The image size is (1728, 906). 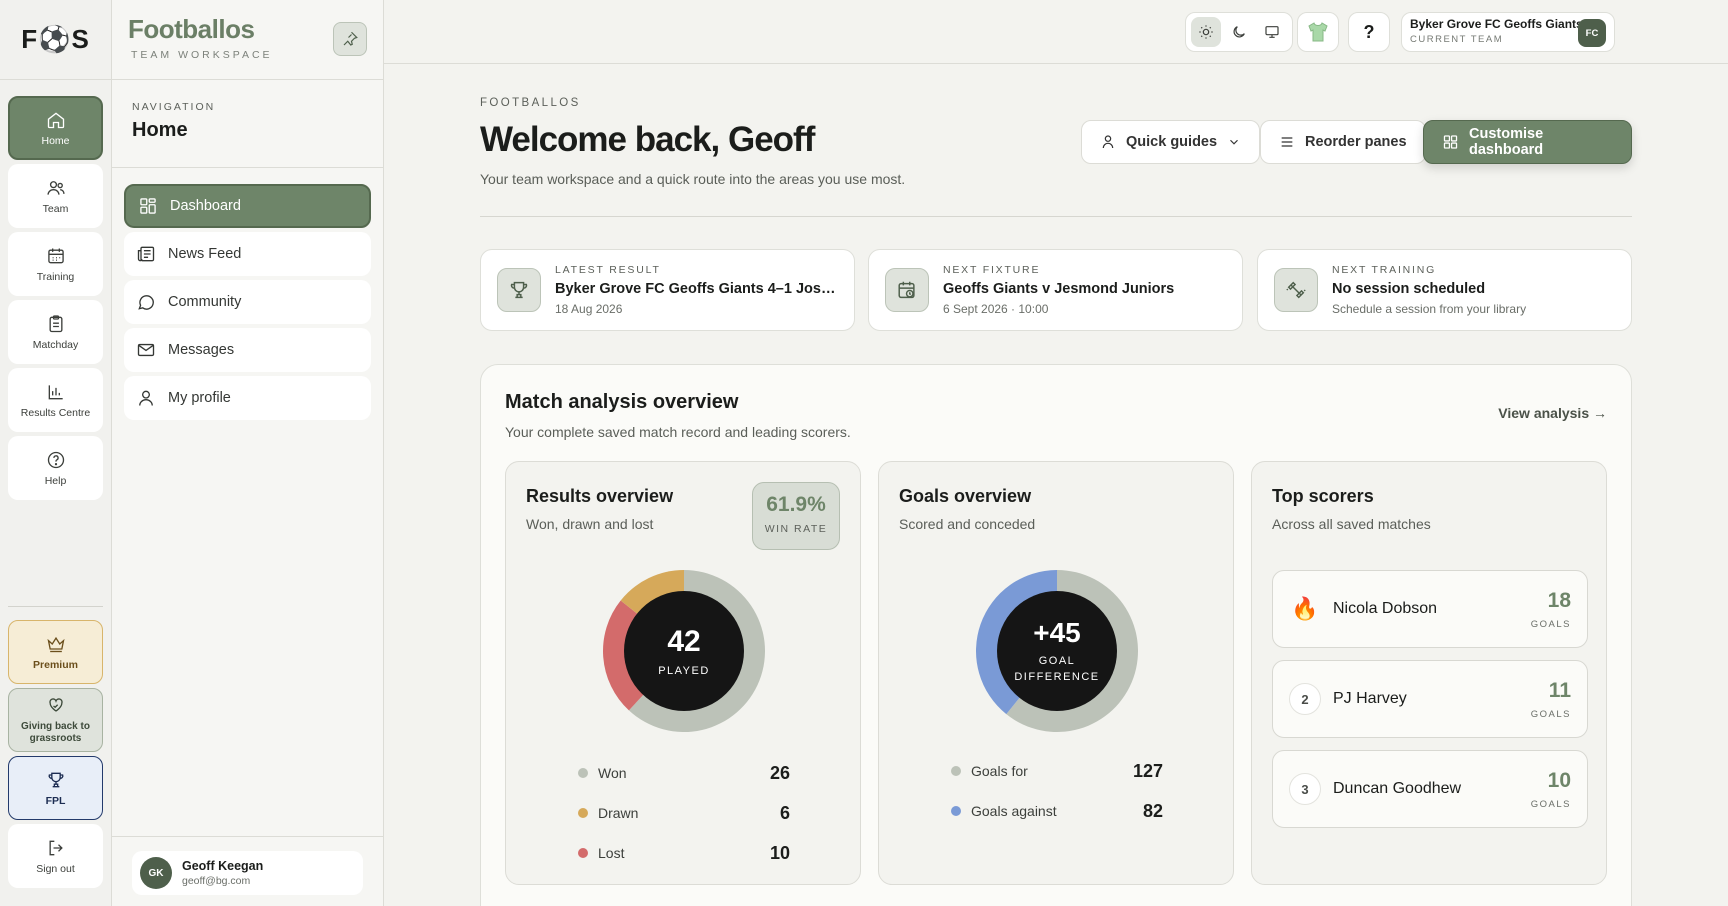 What do you see at coordinates (55, 119) in the screenshot?
I see `home-icon` at bounding box center [55, 119].